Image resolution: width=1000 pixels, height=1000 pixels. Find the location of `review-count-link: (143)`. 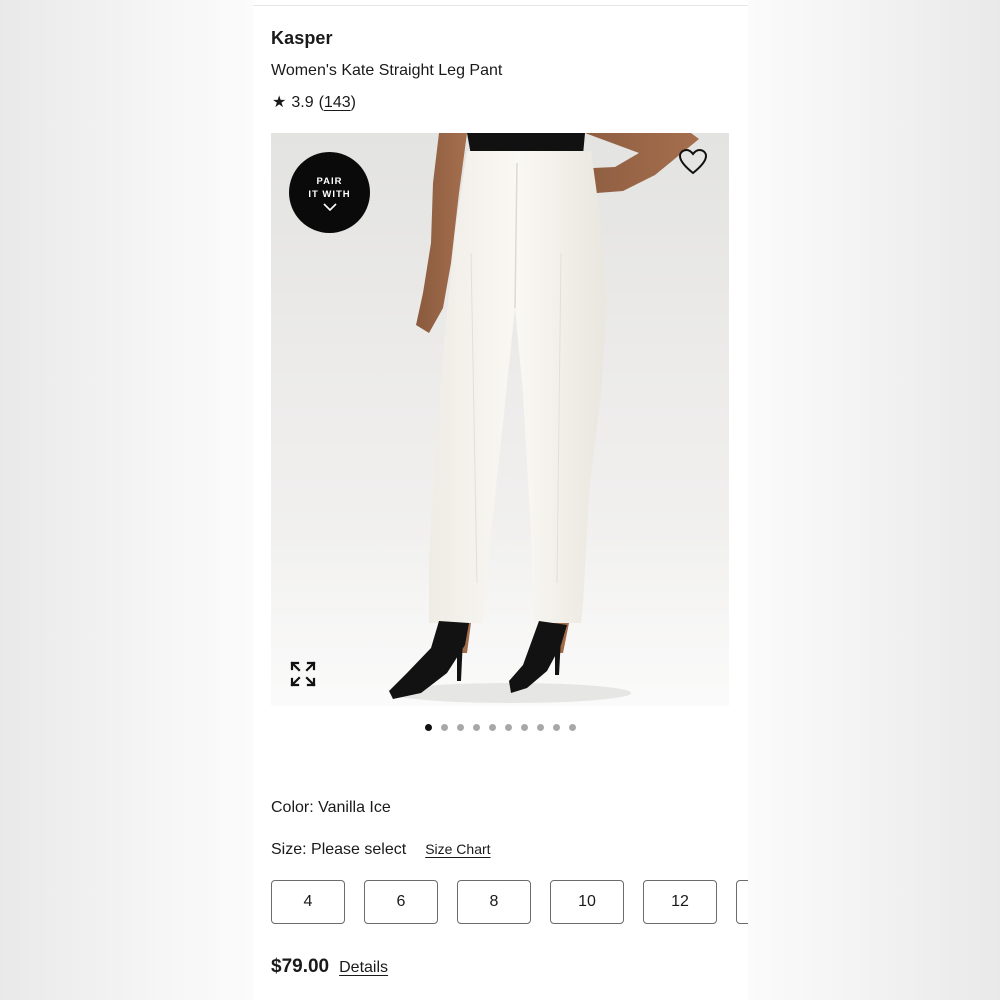

review-count-link: (143) is located at coordinates (337, 103).